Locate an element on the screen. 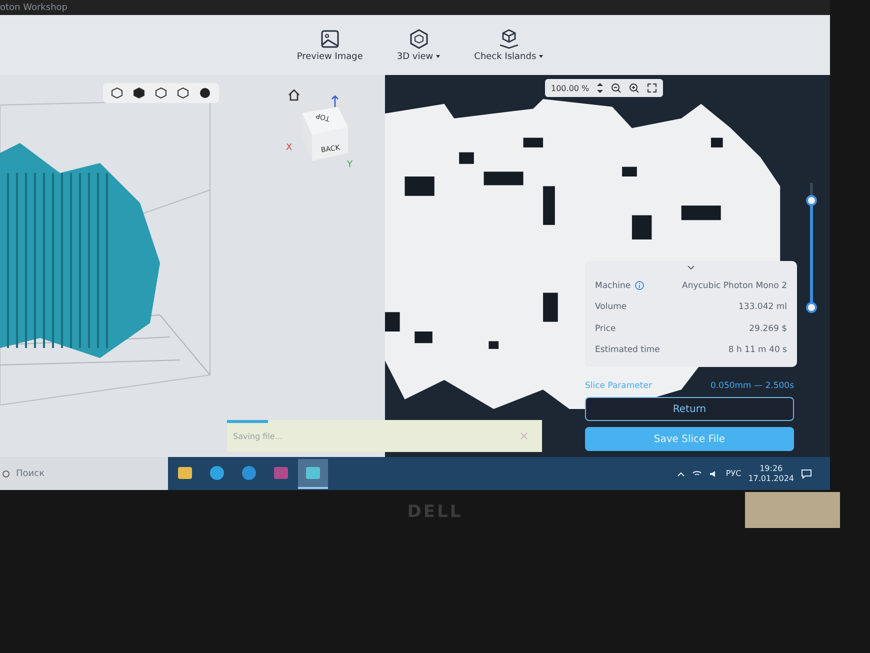  window-title: oton Workshop is located at coordinates (34, 7).